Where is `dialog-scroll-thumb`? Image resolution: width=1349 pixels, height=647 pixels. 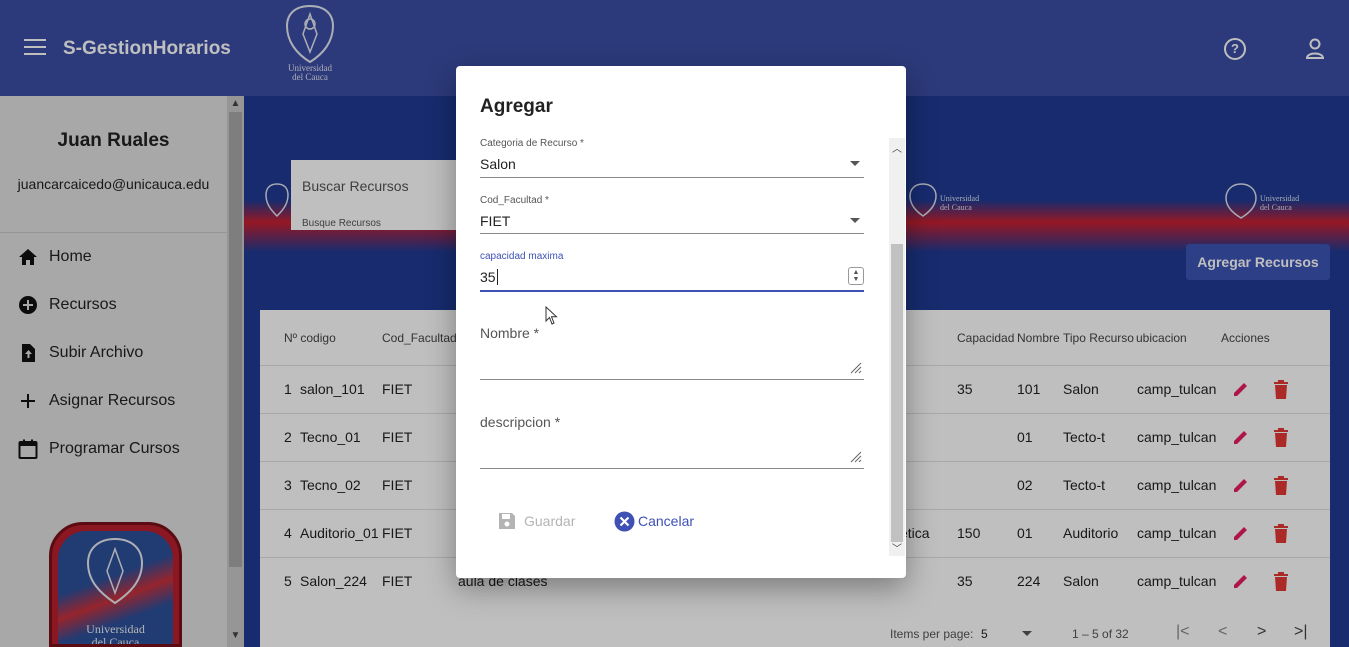 dialog-scroll-thumb is located at coordinates (897, 393).